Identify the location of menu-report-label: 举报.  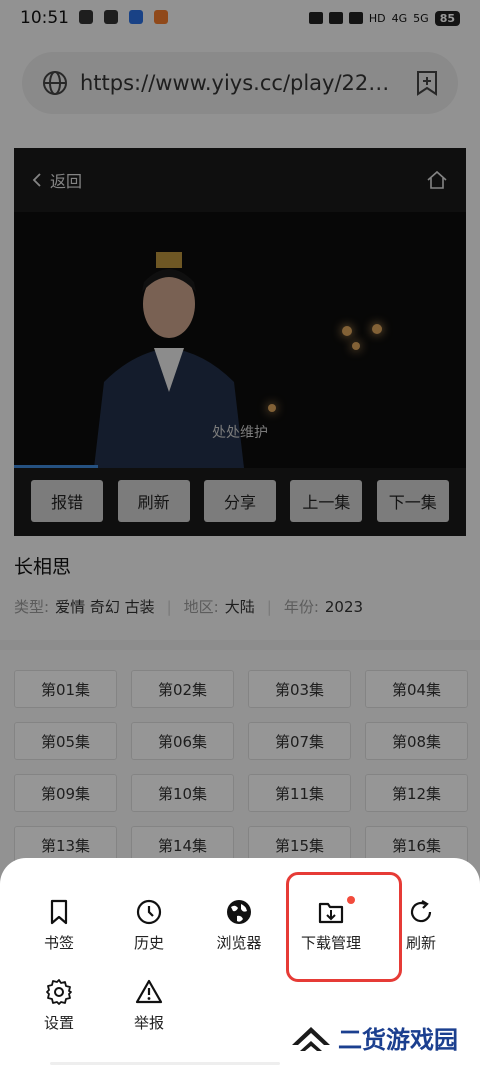
(148, 1023).